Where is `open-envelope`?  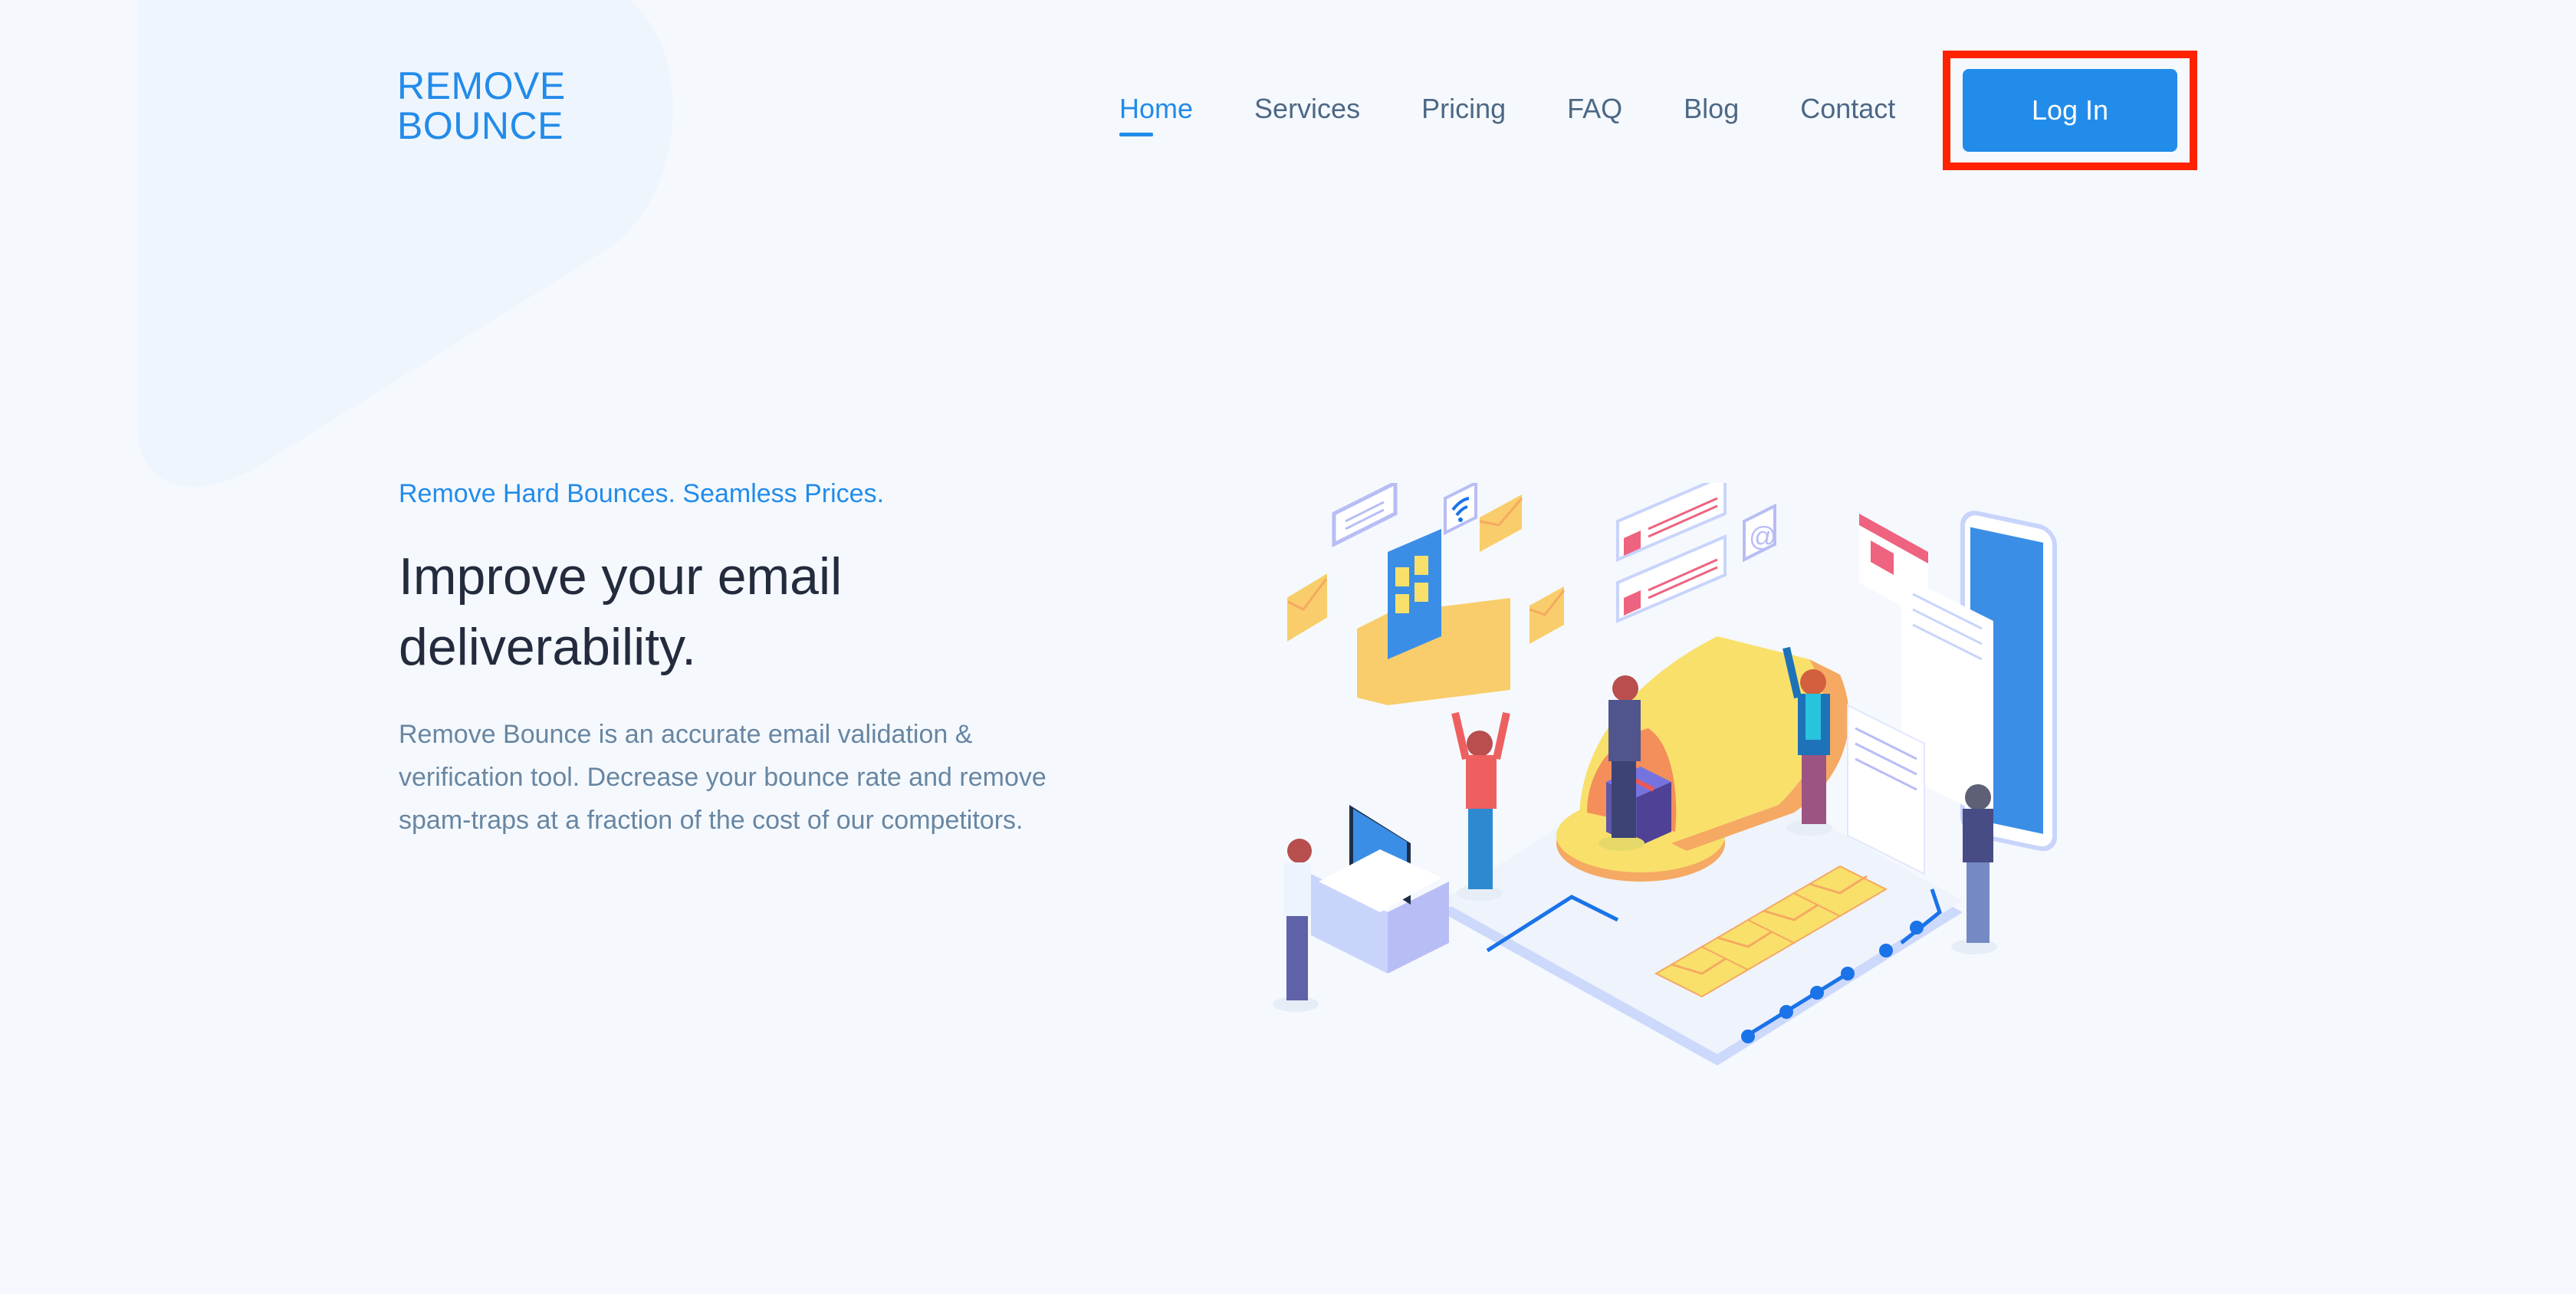
open-envelope is located at coordinates (1434, 617).